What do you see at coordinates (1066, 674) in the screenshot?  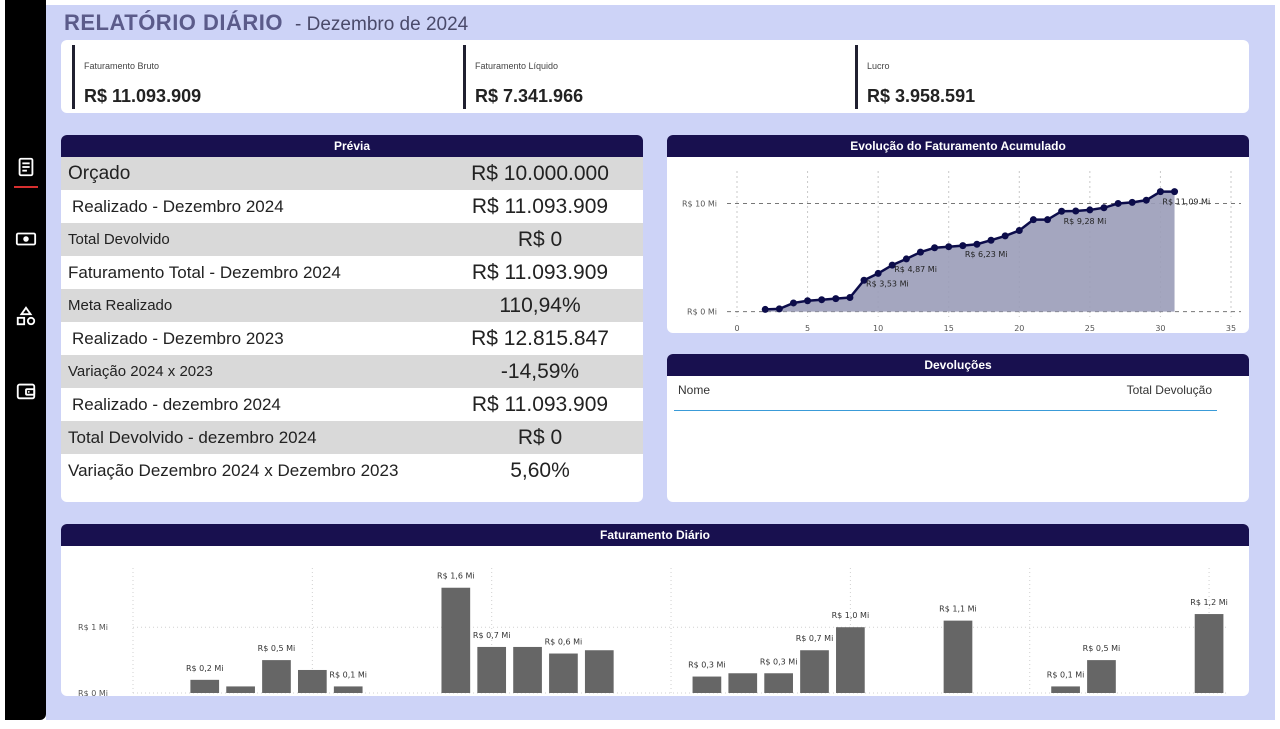 I see `data-label: R$ 0,1 Mi` at bounding box center [1066, 674].